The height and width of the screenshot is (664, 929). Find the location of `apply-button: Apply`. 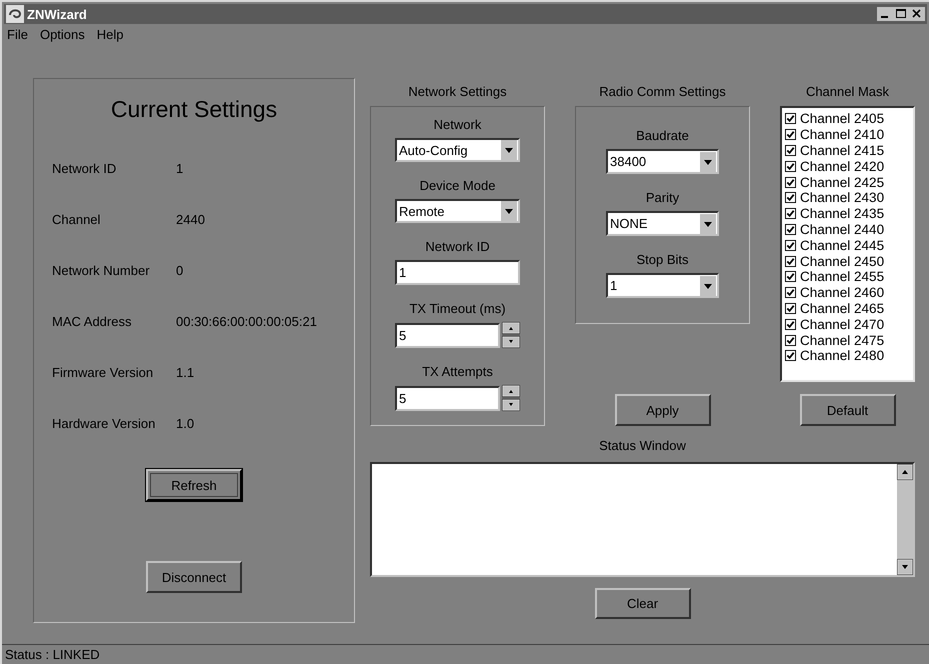

apply-button: Apply is located at coordinates (662, 410).